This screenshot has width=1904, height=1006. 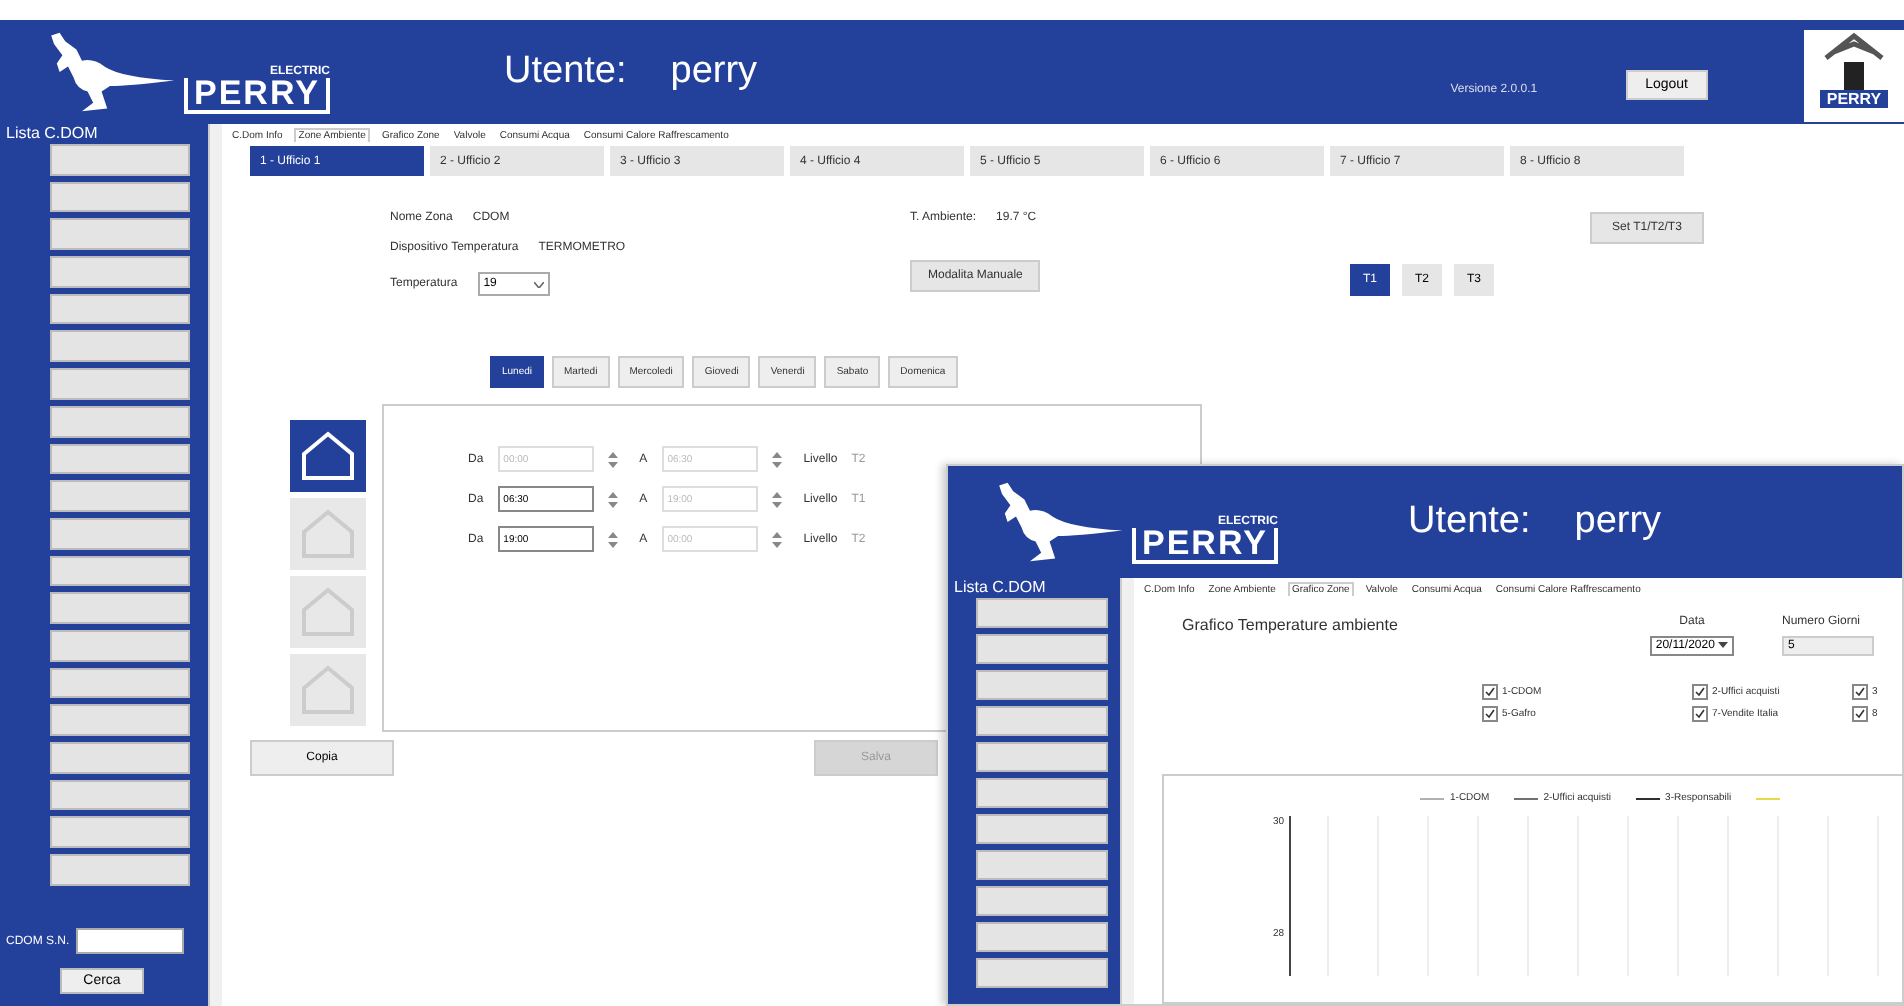 I want to click on mode-icon-button, so click(x=328, y=456).